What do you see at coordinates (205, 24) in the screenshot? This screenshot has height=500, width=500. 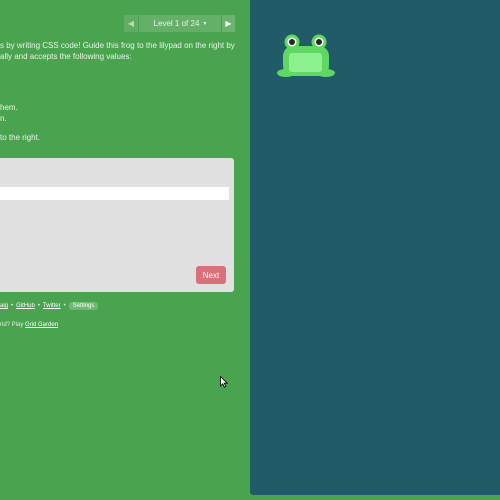 I see `caret-down-icon: ▾` at bounding box center [205, 24].